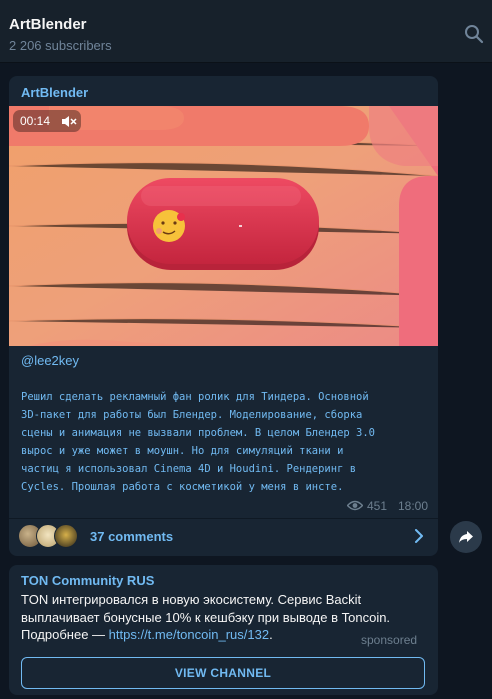 The image size is (492, 699). What do you see at coordinates (419, 536) in the screenshot?
I see `chevron-right-icon` at bounding box center [419, 536].